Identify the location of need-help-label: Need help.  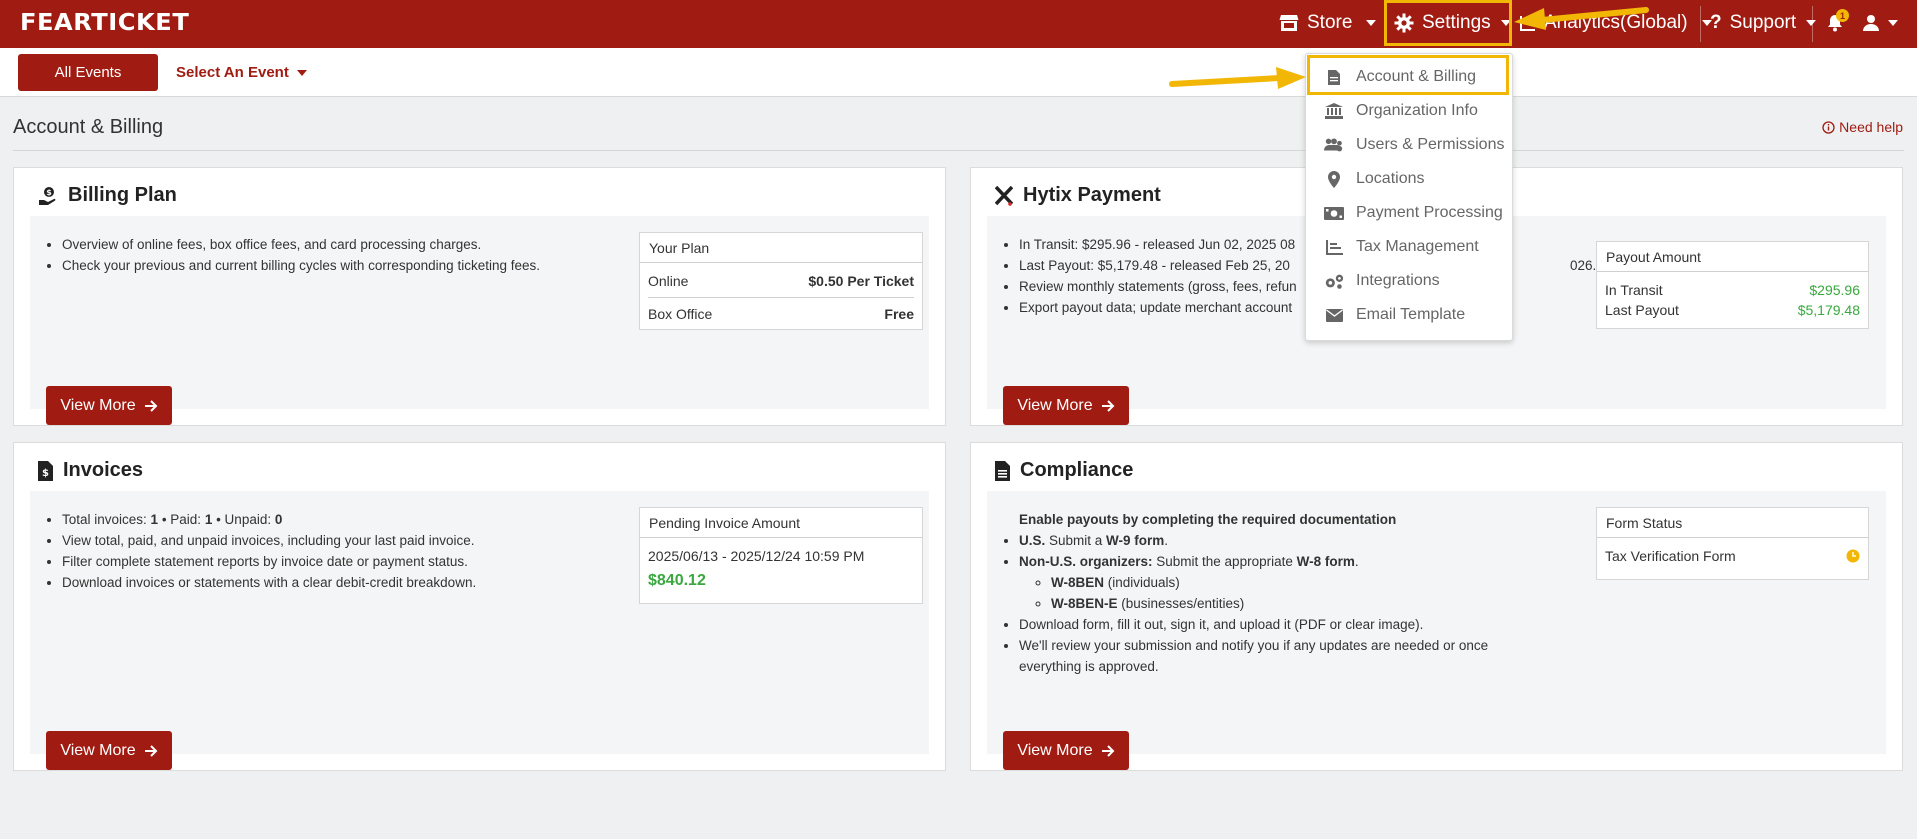
(1871, 127).